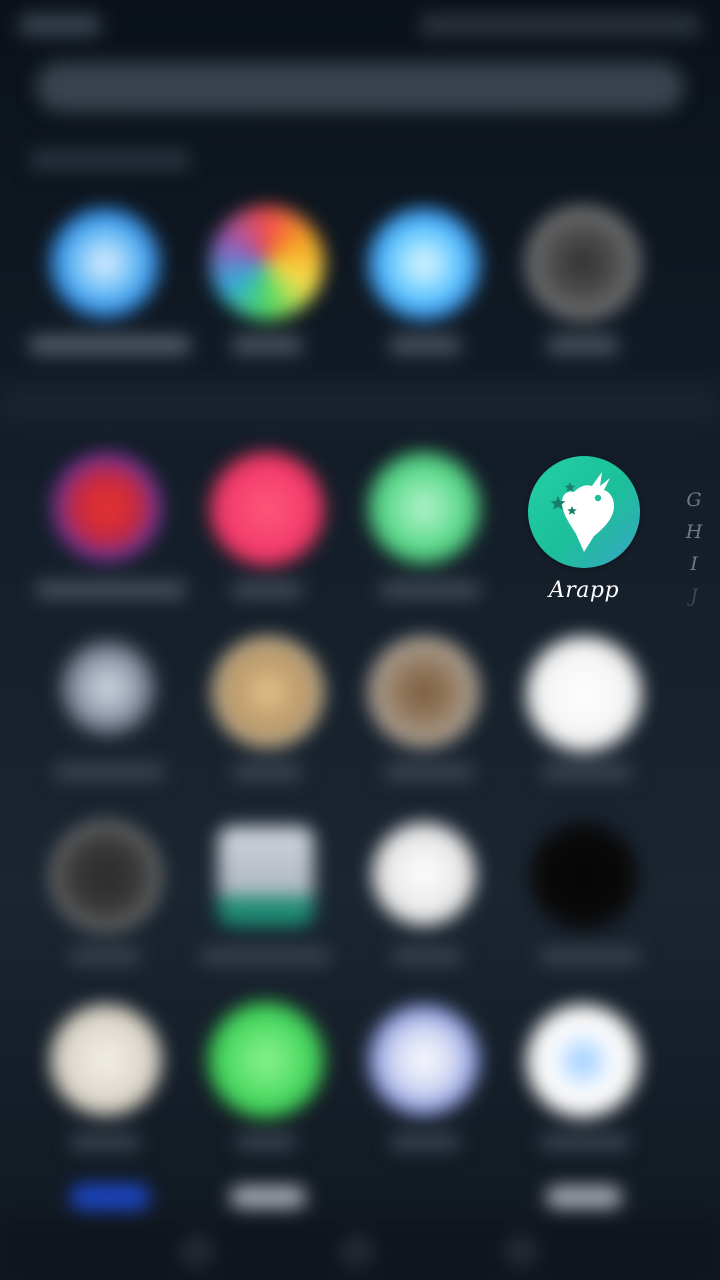 The width and height of the screenshot is (720, 1280). Describe the element at coordinates (60, 25) in the screenshot. I see `status-bar-left-blur` at that location.